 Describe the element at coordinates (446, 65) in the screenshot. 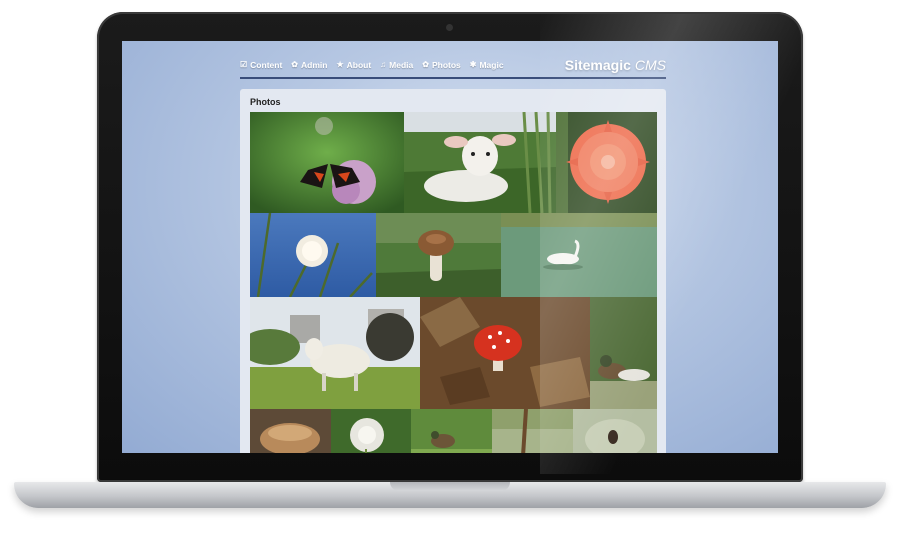

I see `menu-item-label: Photos` at that location.